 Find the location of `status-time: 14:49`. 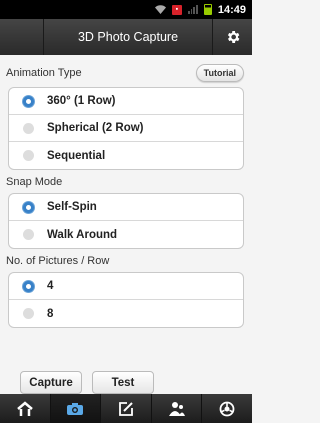

status-time: 14:49 is located at coordinates (231, 9).